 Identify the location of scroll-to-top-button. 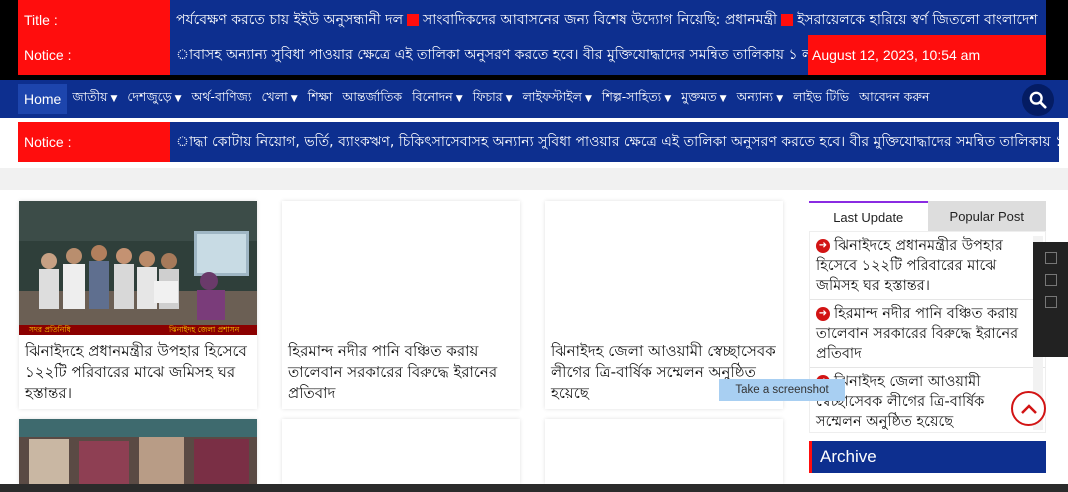
(1028, 408).